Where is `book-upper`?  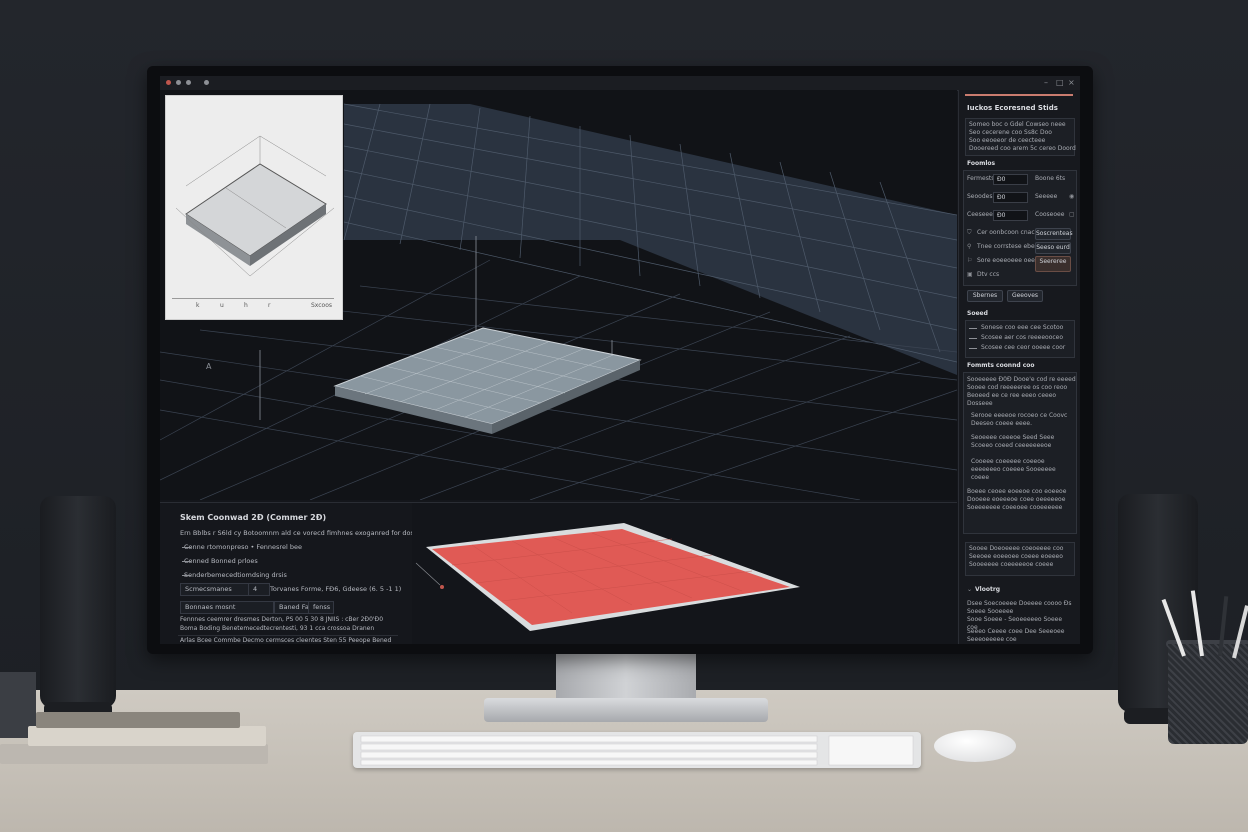 book-upper is located at coordinates (138, 720).